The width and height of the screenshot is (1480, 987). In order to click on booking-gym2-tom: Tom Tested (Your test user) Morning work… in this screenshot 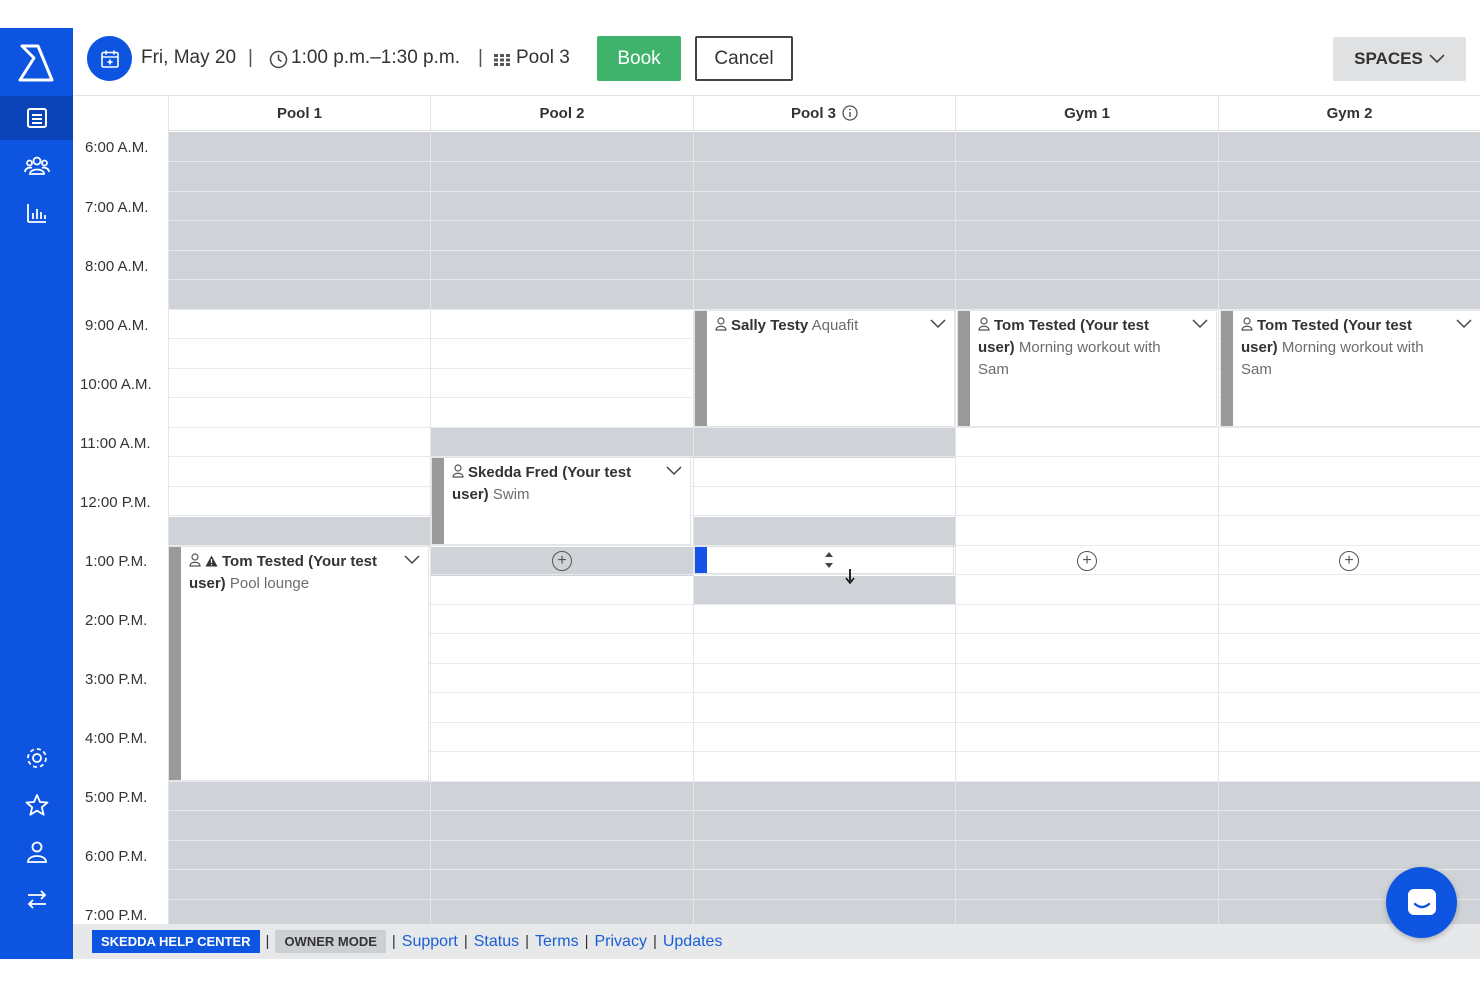, I will do `click(1350, 368)`.